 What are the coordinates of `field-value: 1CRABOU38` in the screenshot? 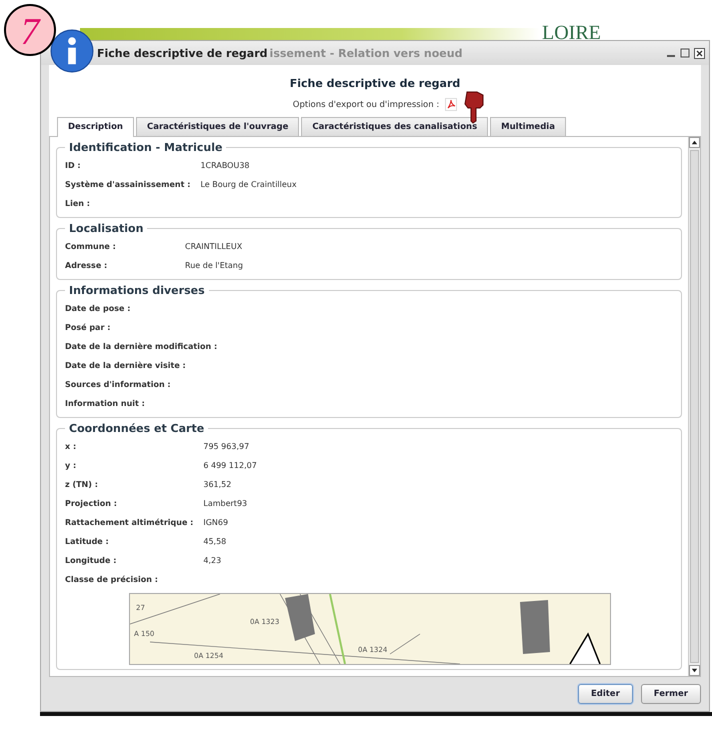 It's located at (225, 166).